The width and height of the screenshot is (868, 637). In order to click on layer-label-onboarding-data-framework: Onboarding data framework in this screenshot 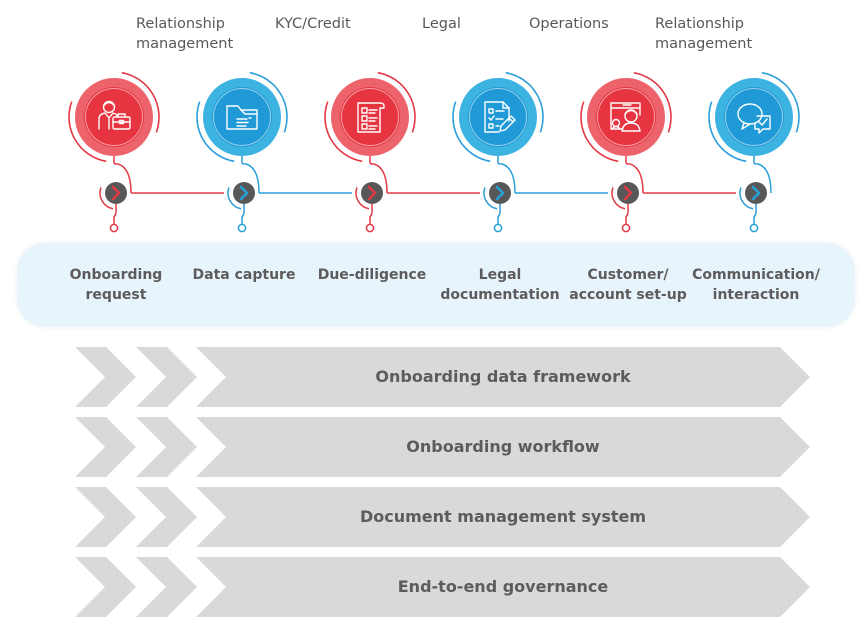, I will do `click(503, 376)`.